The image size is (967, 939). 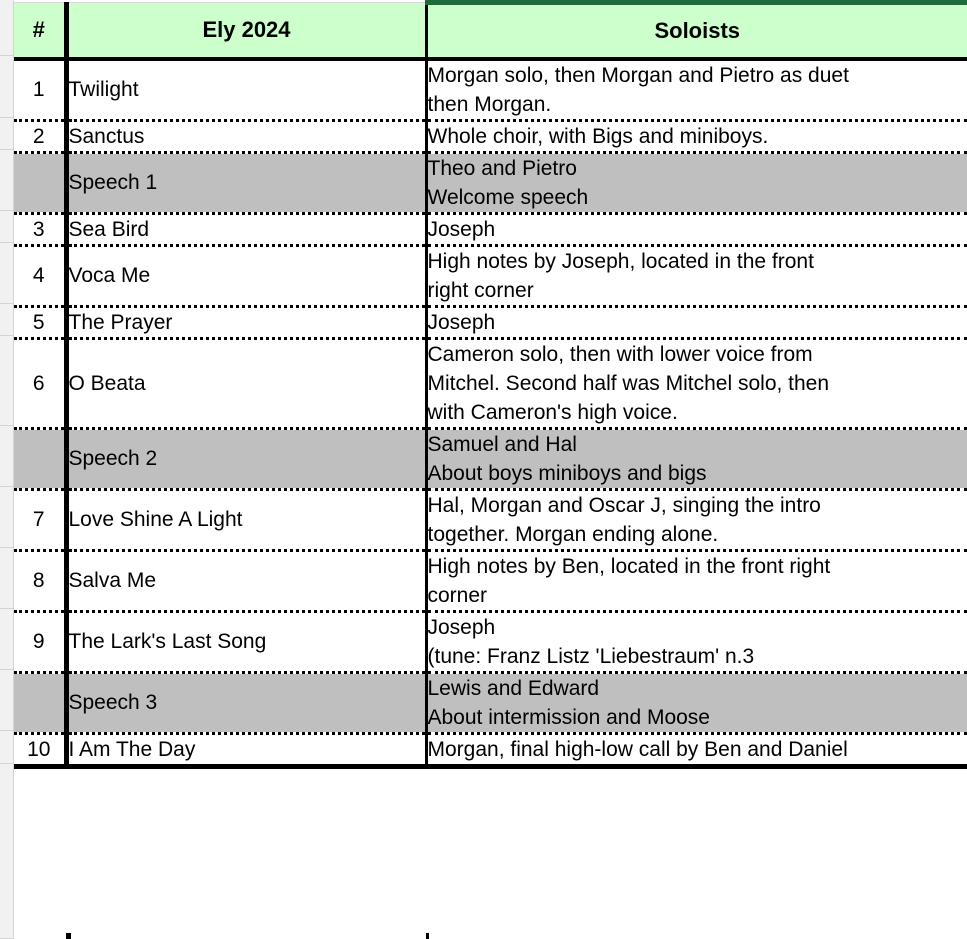 I want to click on header-row: # Ely 2024 Soloists, so click(x=490, y=30).